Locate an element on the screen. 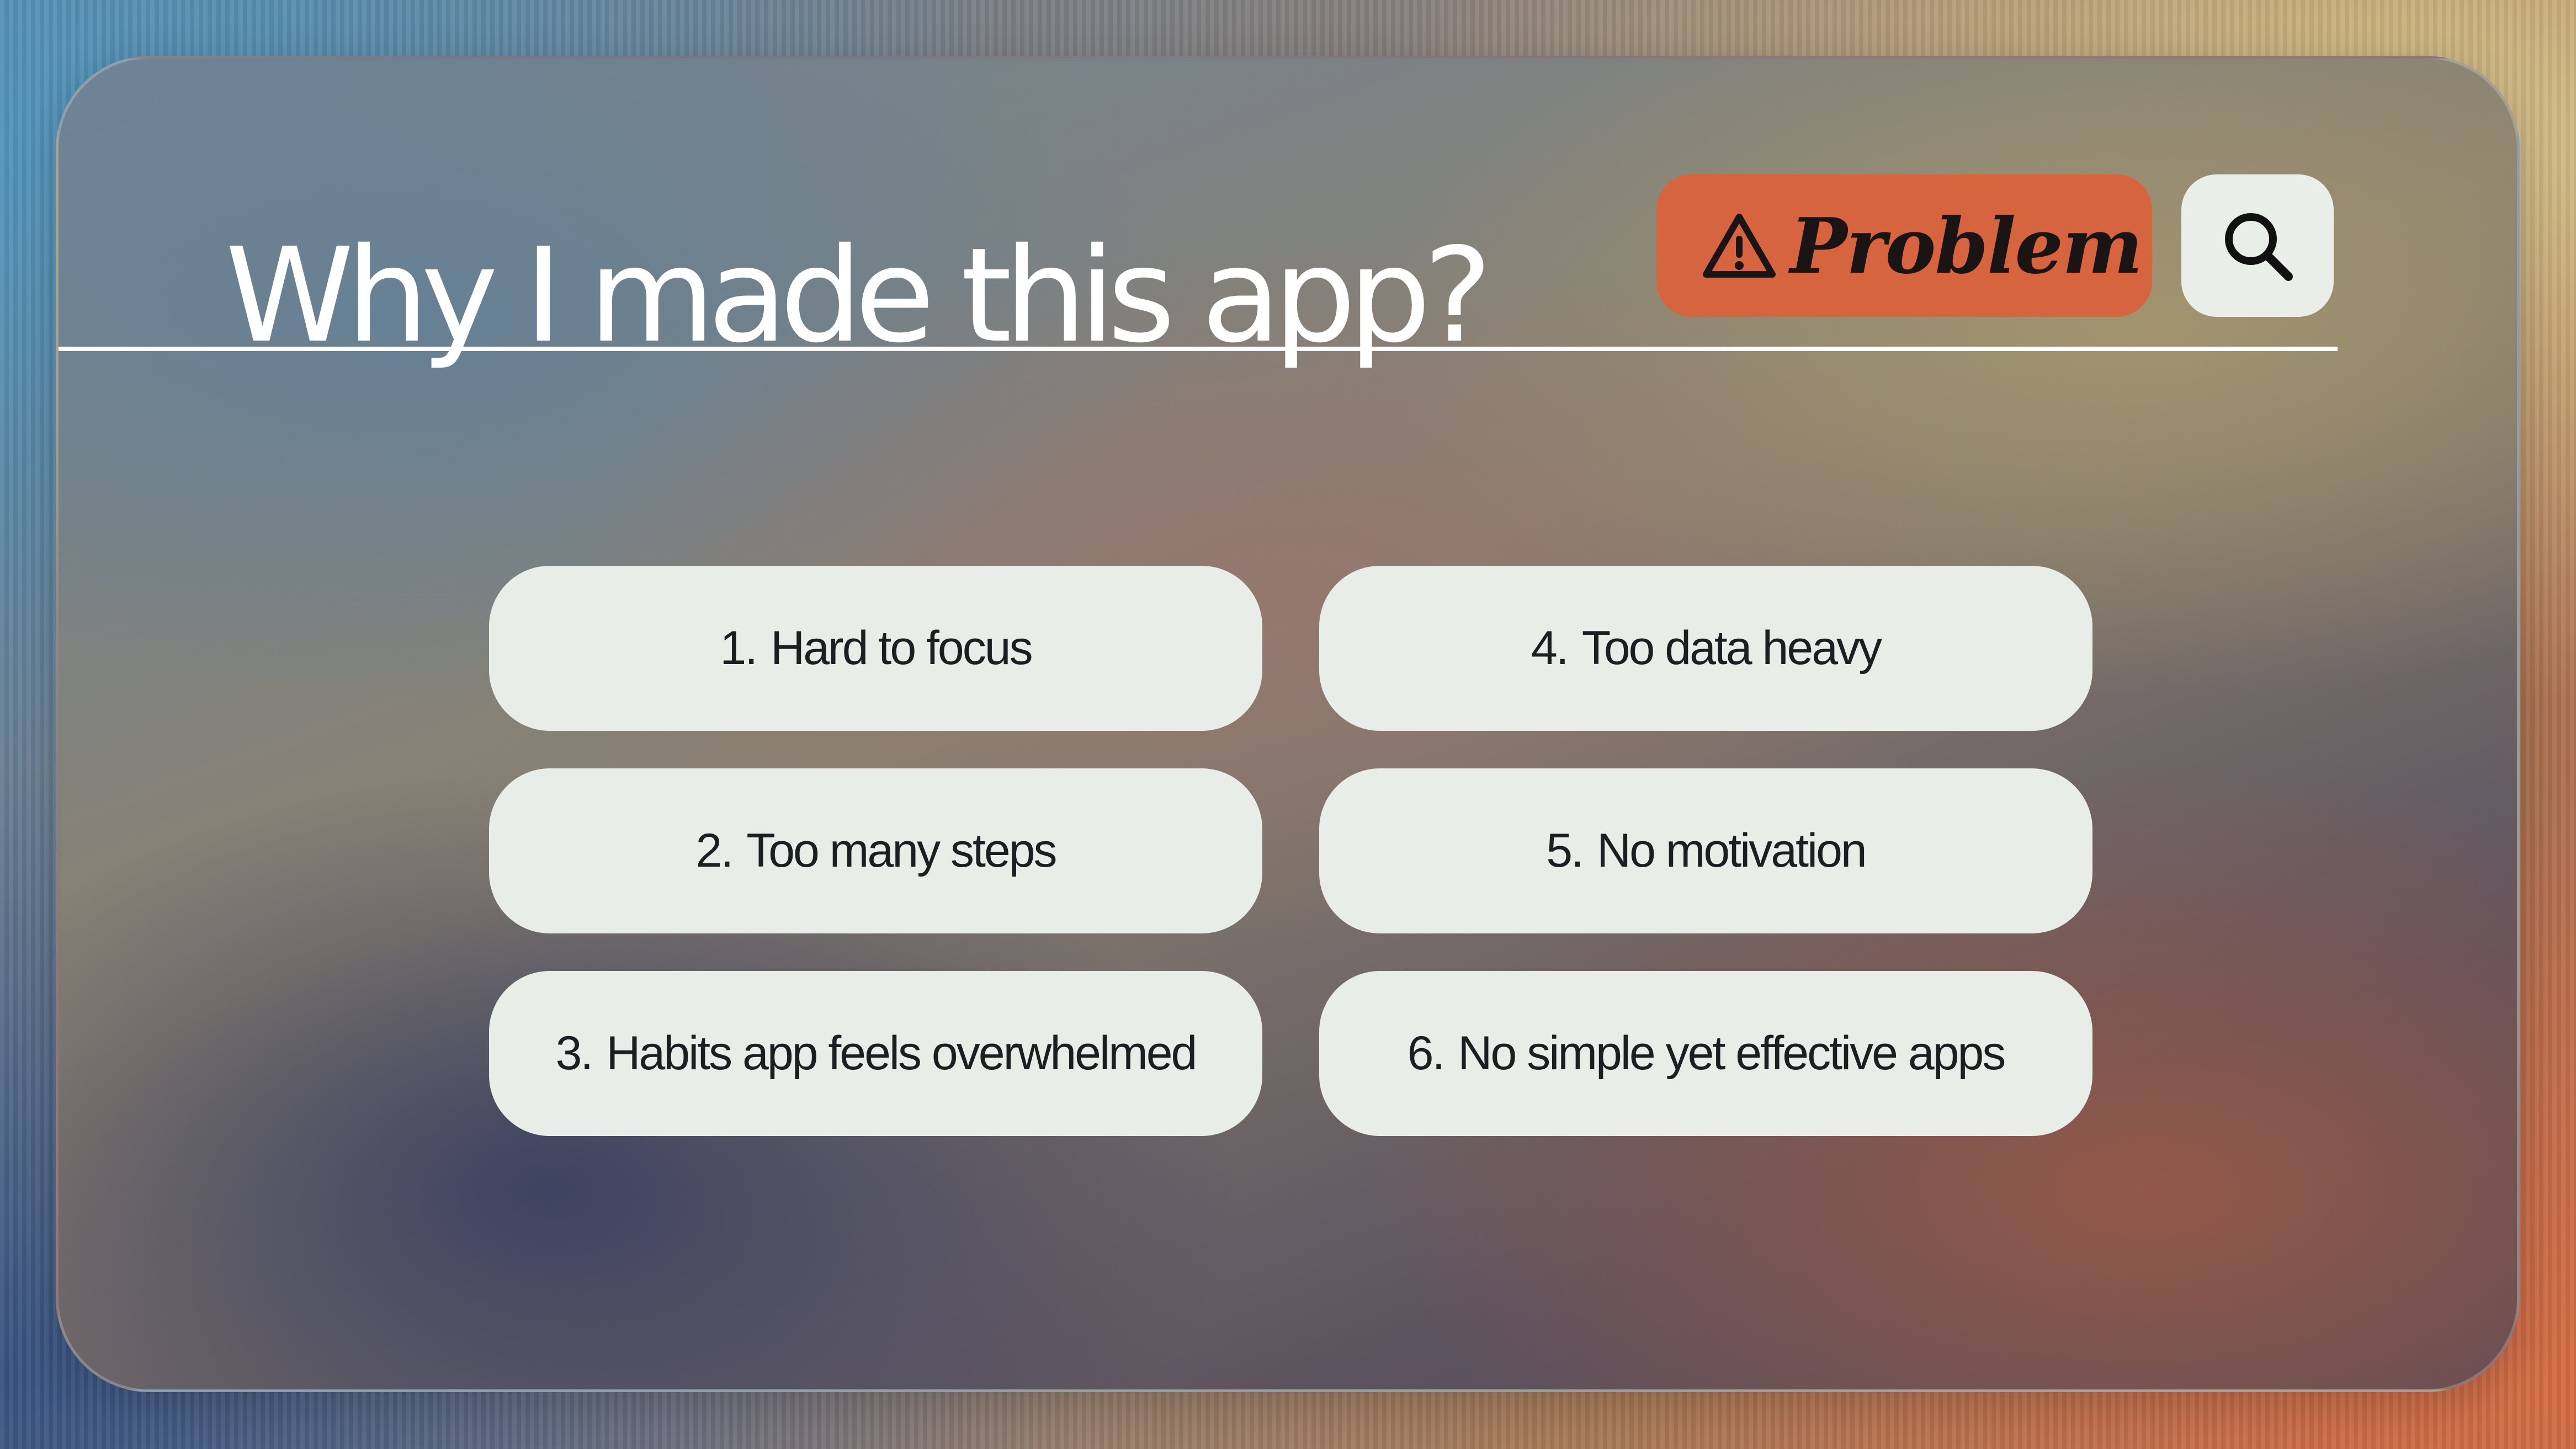  warning-triangle-icon is located at coordinates (1739, 246).